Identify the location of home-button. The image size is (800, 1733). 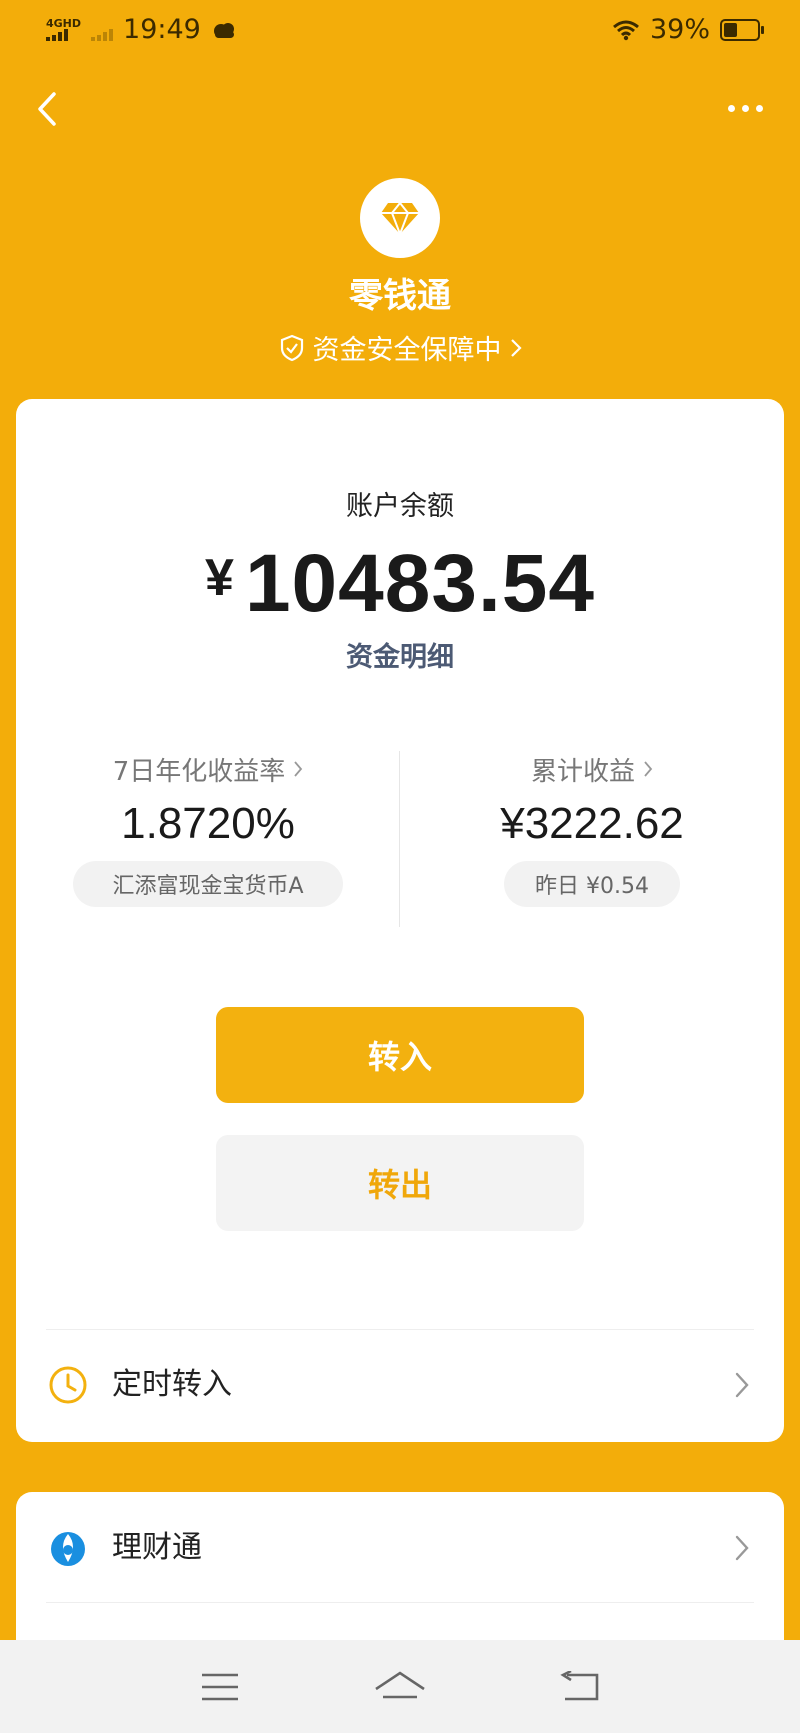
(400, 1687).